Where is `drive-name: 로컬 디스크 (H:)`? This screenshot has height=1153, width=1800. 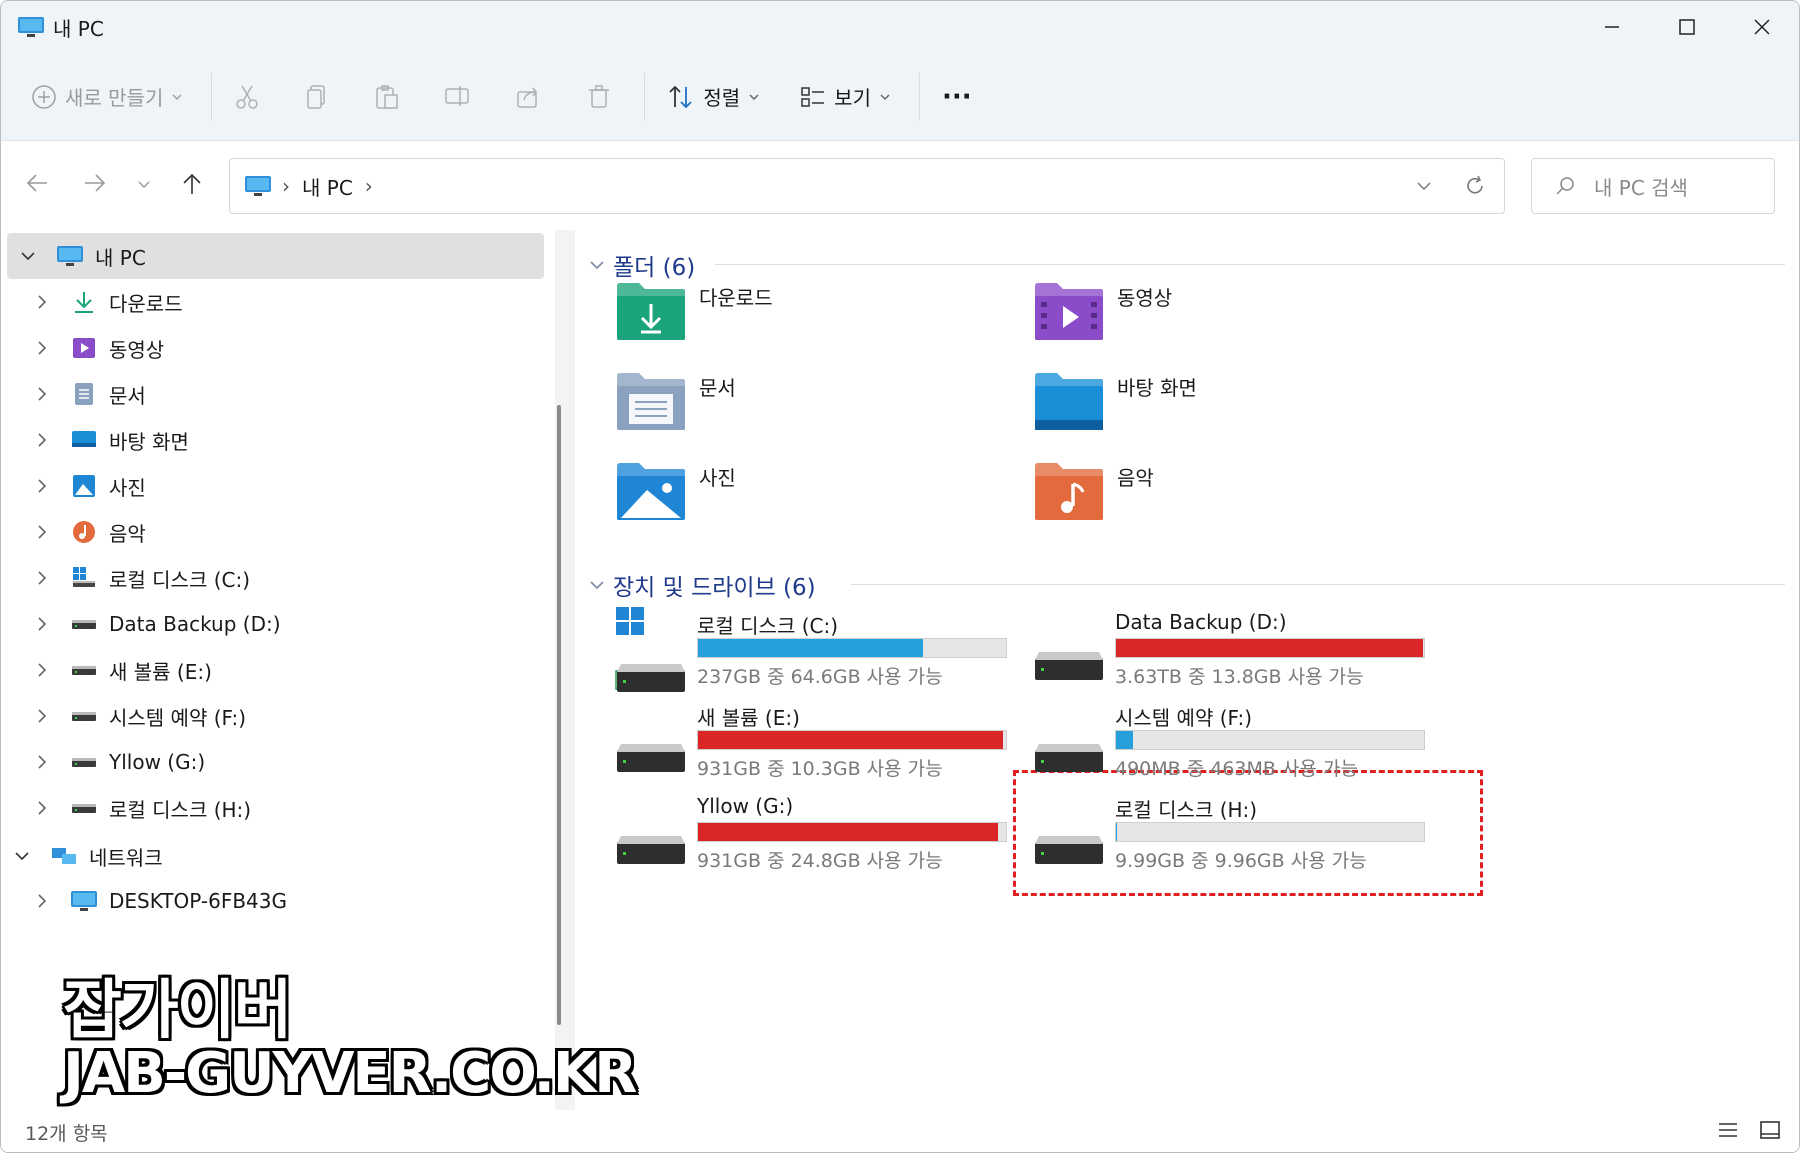 drive-name: 로컬 디스크 (H:) is located at coordinates (1186, 810).